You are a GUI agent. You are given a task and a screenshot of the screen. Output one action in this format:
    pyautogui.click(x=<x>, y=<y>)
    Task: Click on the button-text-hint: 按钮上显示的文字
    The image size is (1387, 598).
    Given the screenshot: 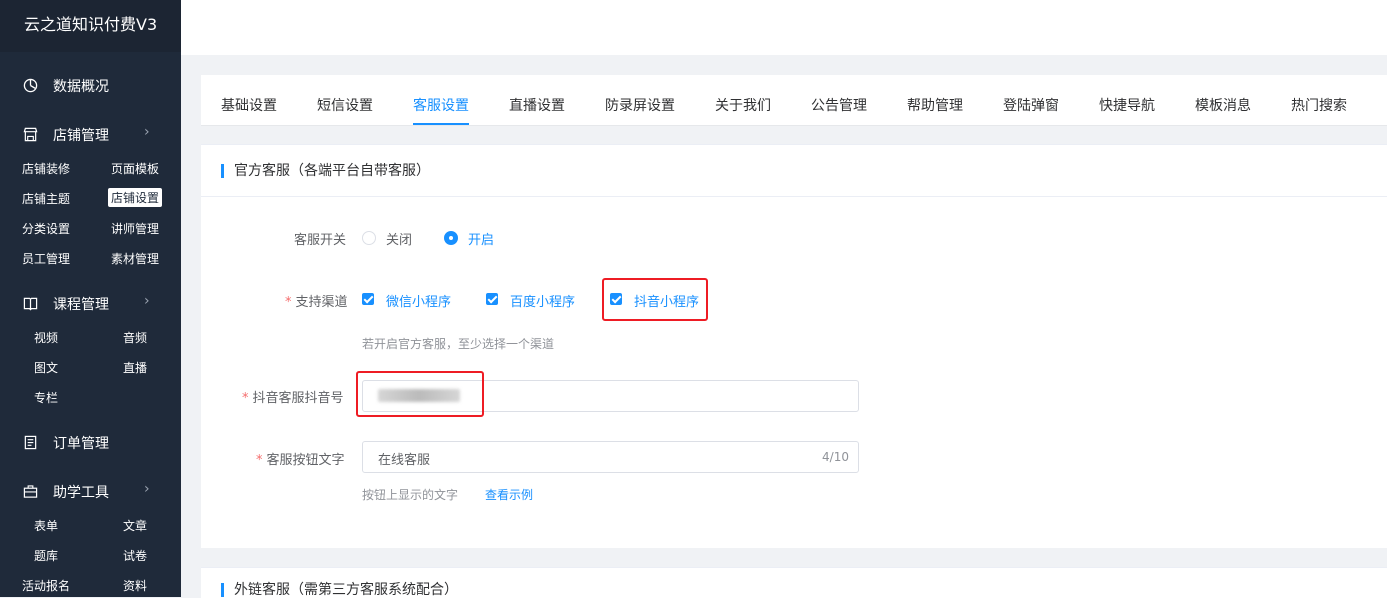 What is the action you would take?
    pyautogui.click(x=410, y=495)
    